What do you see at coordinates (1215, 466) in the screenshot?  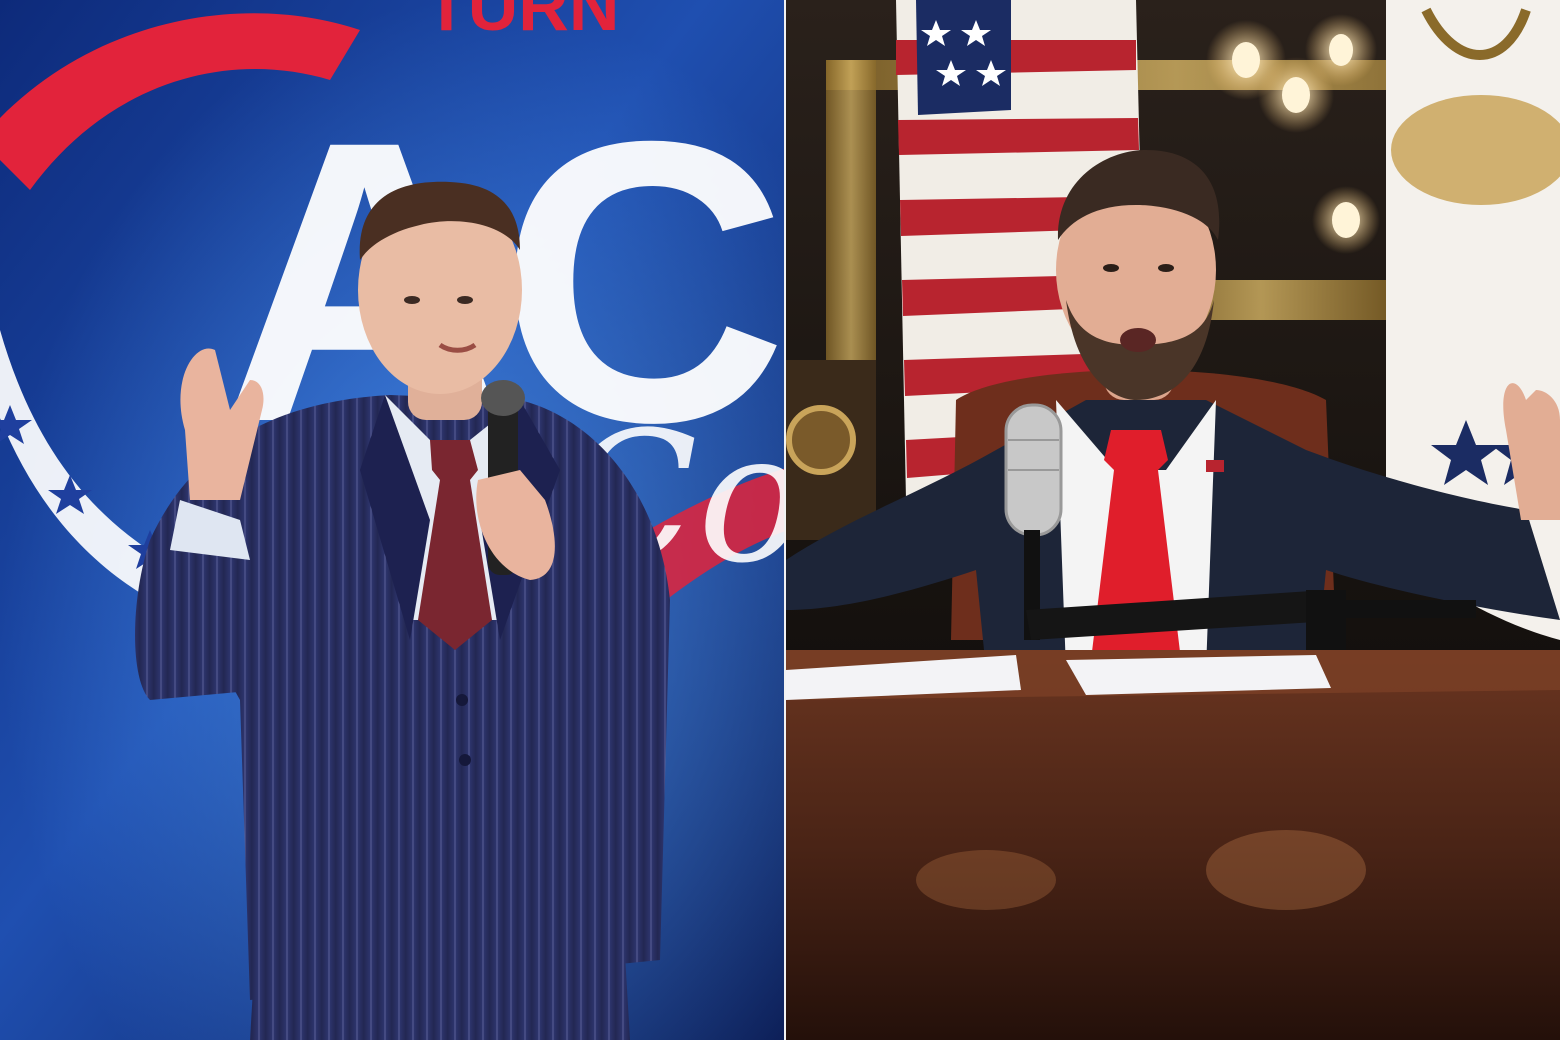 I see `flag-lapel-pin` at bounding box center [1215, 466].